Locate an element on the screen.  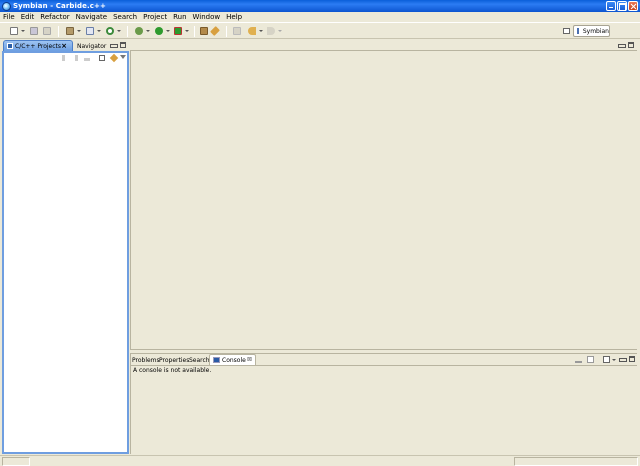
link-editor-icon is located at coordinates (114, 58).